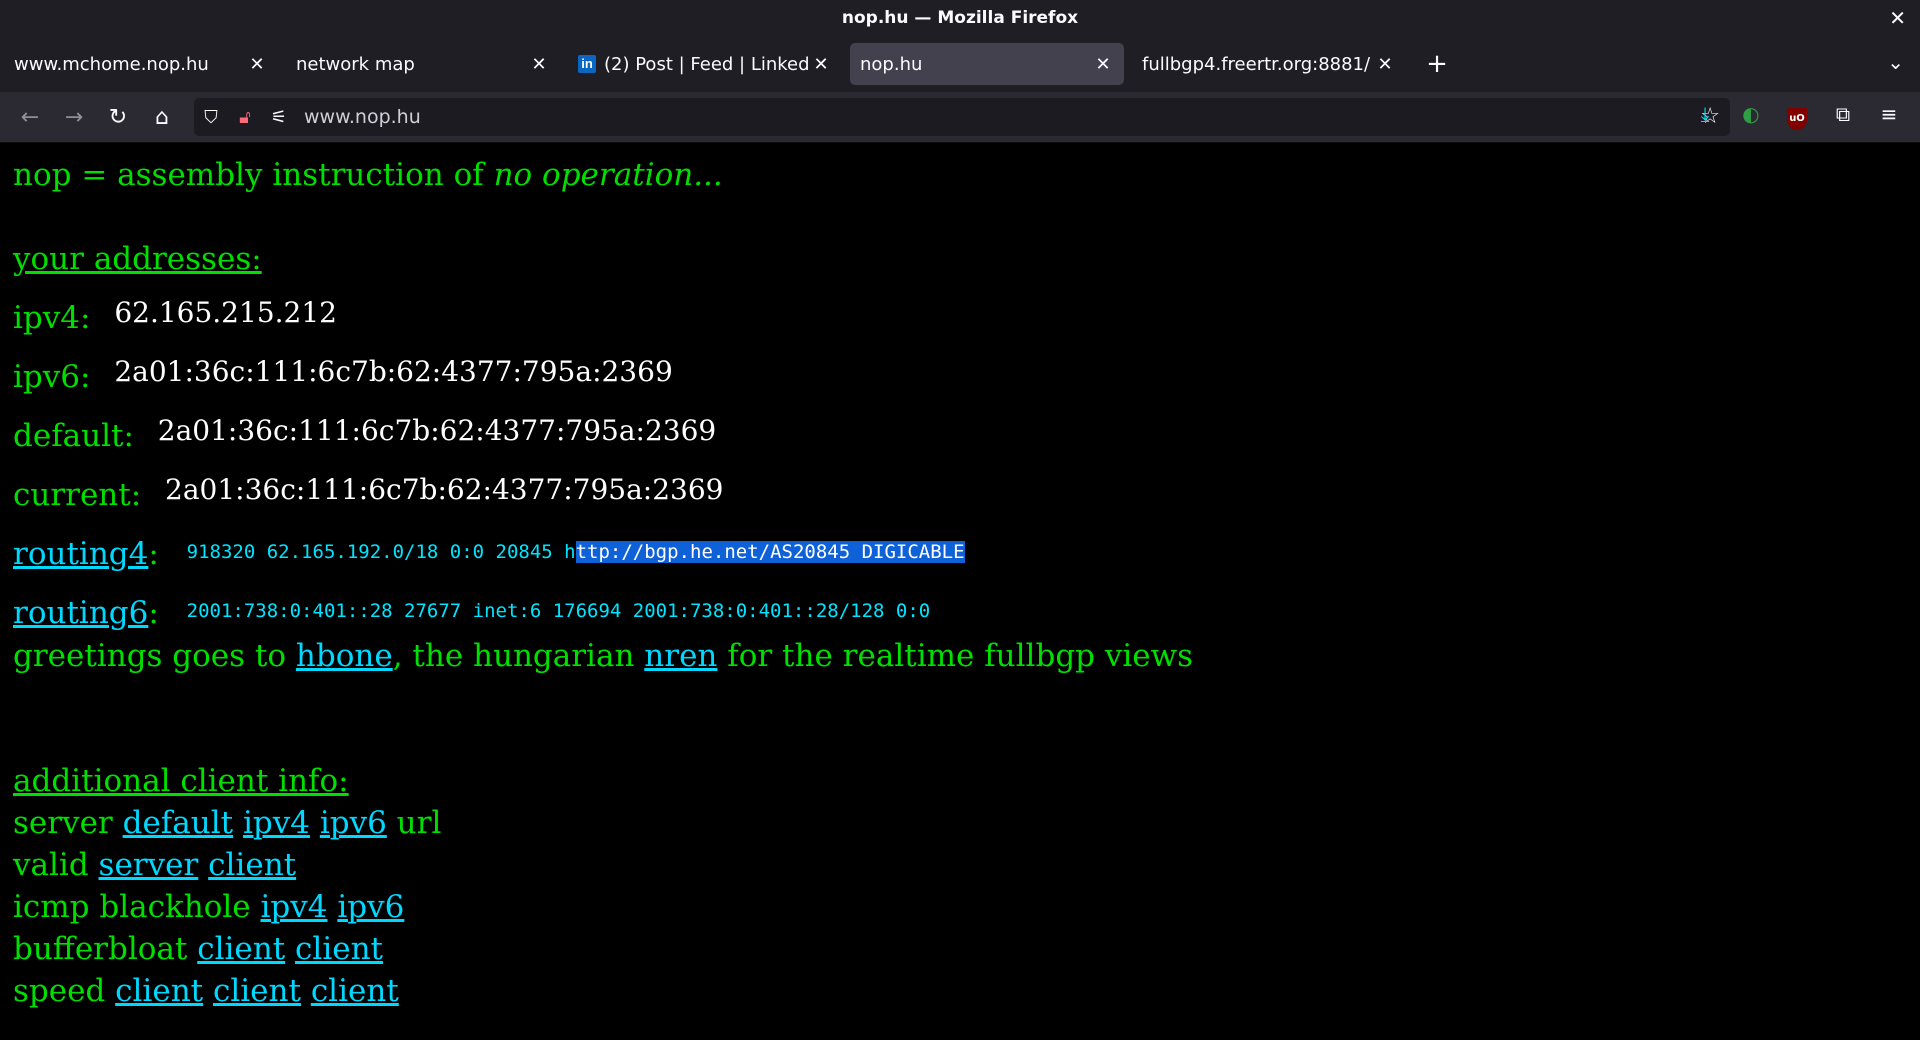 Image resolution: width=1920 pixels, height=1040 pixels. What do you see at coordinates (1889, 116) in the screenshot?
I see `hamburger-menu-icon: ≡` at bounding box center [1889, 116].